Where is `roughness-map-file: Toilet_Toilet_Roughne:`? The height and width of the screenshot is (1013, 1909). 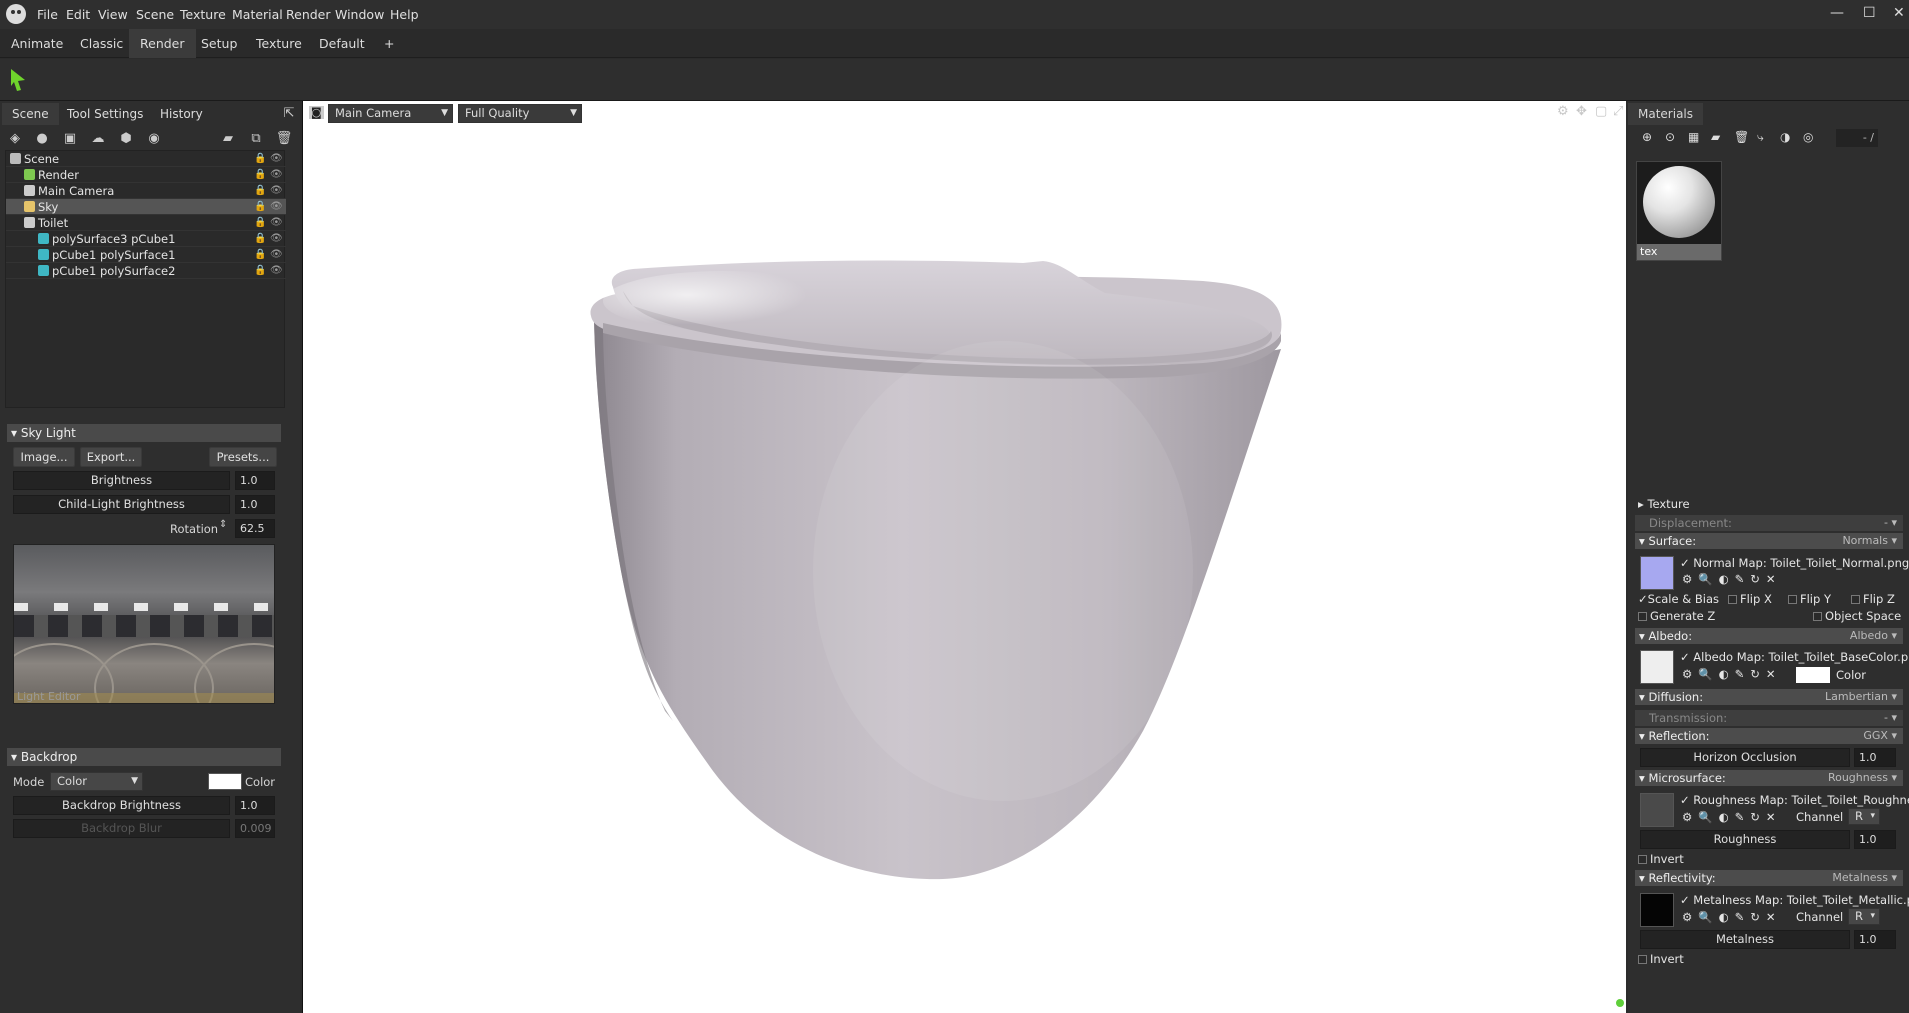 roughness-map-file: Toilet_Toilet_Roughne: is located at coordinates (1850, 800).